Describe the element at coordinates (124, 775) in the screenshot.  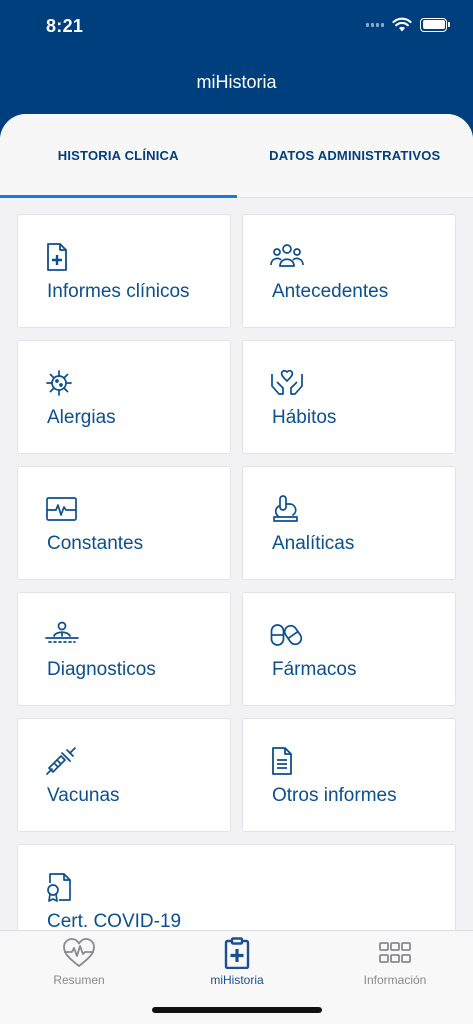
I see `card-vacunas: Vacunas` at that location.